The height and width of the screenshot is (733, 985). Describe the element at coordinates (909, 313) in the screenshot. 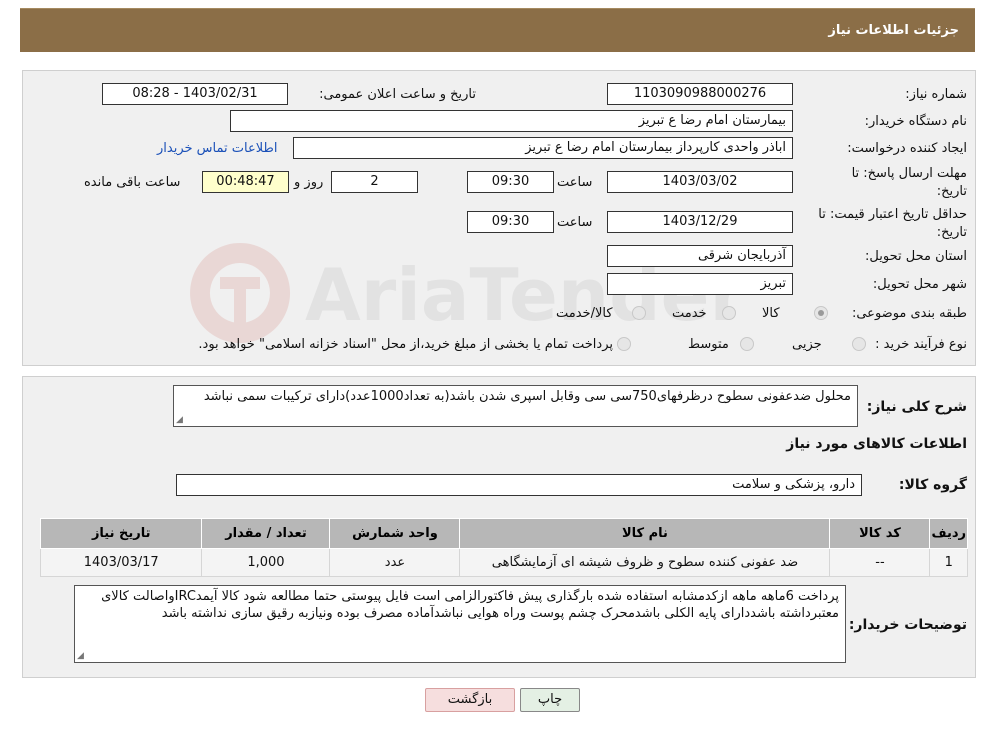

I see `category-label: طبقه بندی موضوعی:` at that location.